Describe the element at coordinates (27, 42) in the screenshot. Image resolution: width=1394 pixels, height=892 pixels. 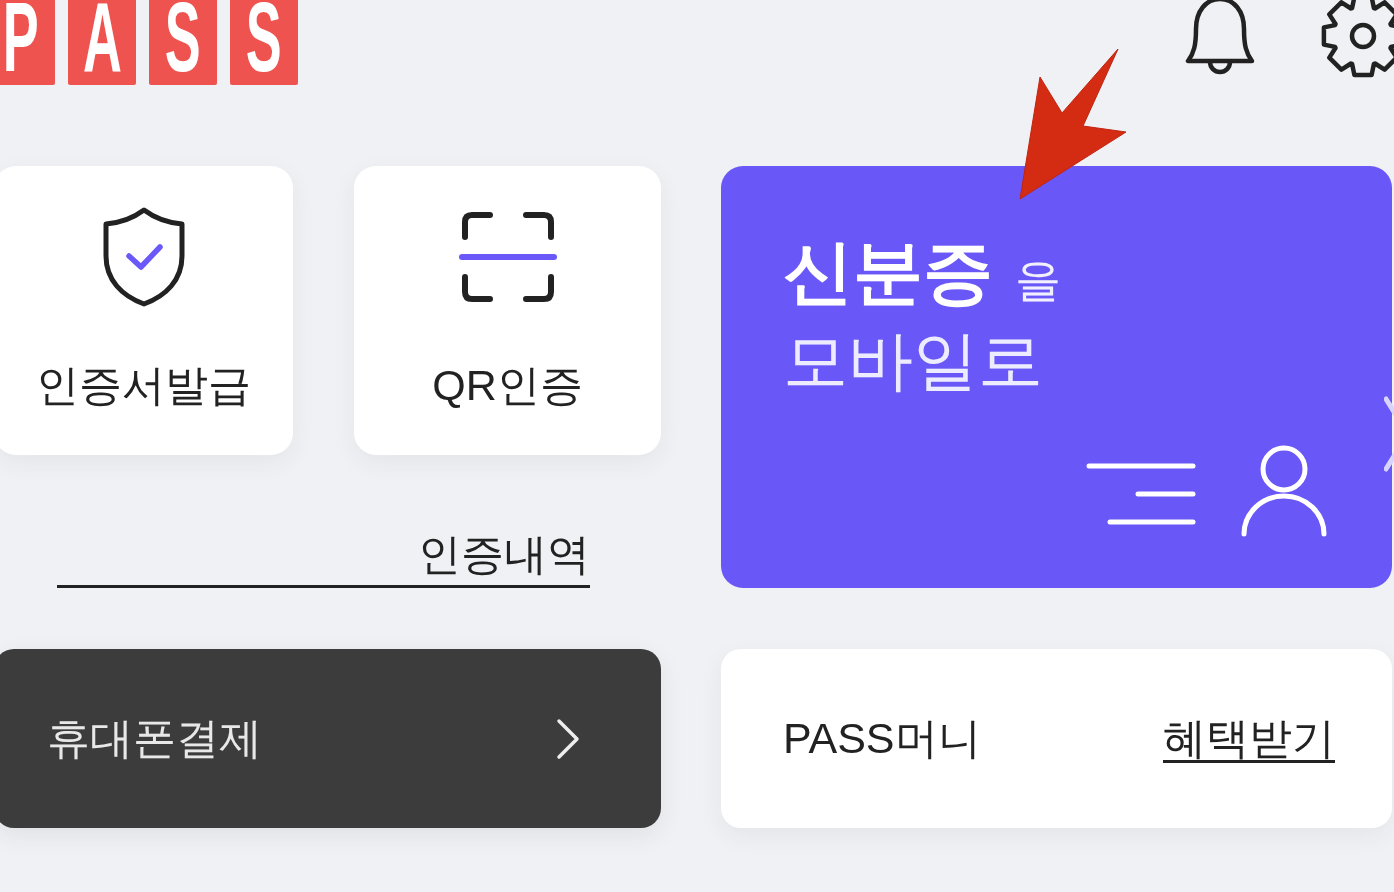
I see `logo-letter: P` at that location.